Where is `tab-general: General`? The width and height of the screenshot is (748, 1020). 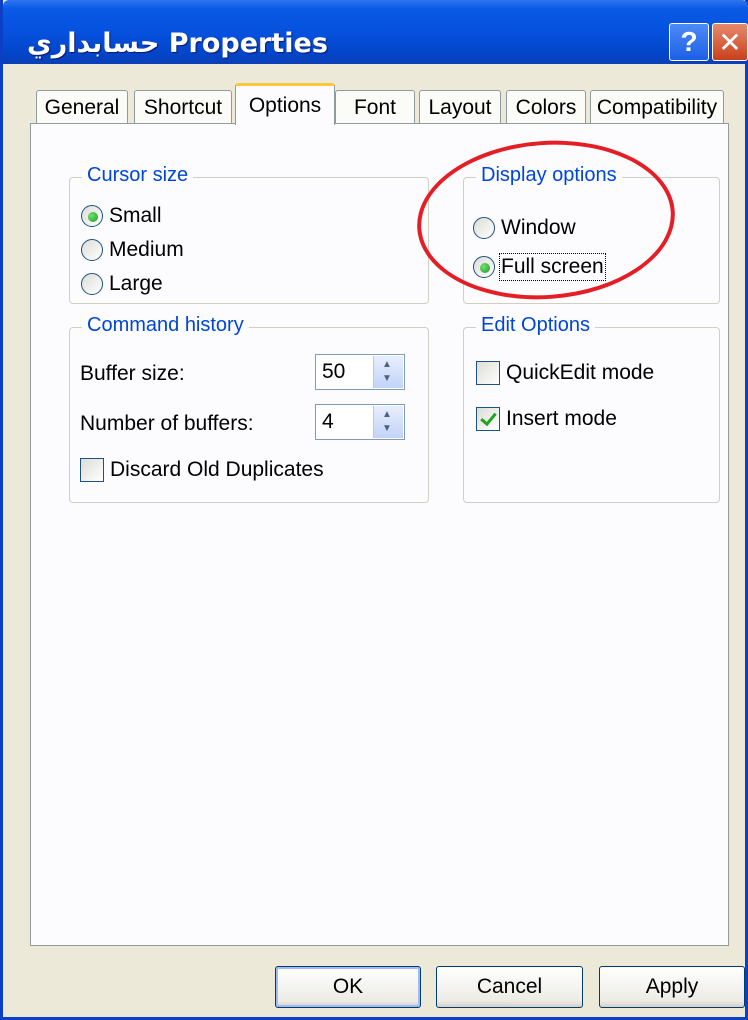
tab-general: General is located at coordinates (82, 107).